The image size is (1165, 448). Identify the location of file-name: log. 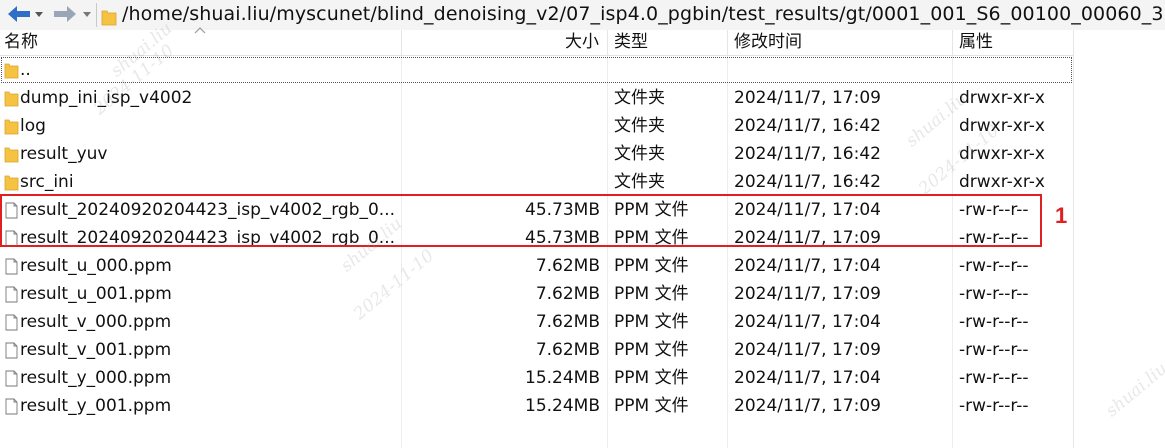
(33, 126).